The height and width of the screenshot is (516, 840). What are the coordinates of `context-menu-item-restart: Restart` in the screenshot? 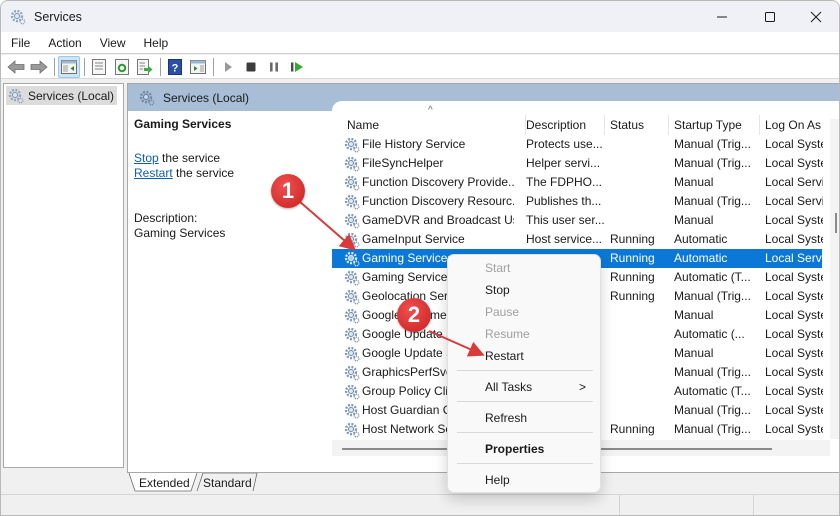 It's located at (524, 356).